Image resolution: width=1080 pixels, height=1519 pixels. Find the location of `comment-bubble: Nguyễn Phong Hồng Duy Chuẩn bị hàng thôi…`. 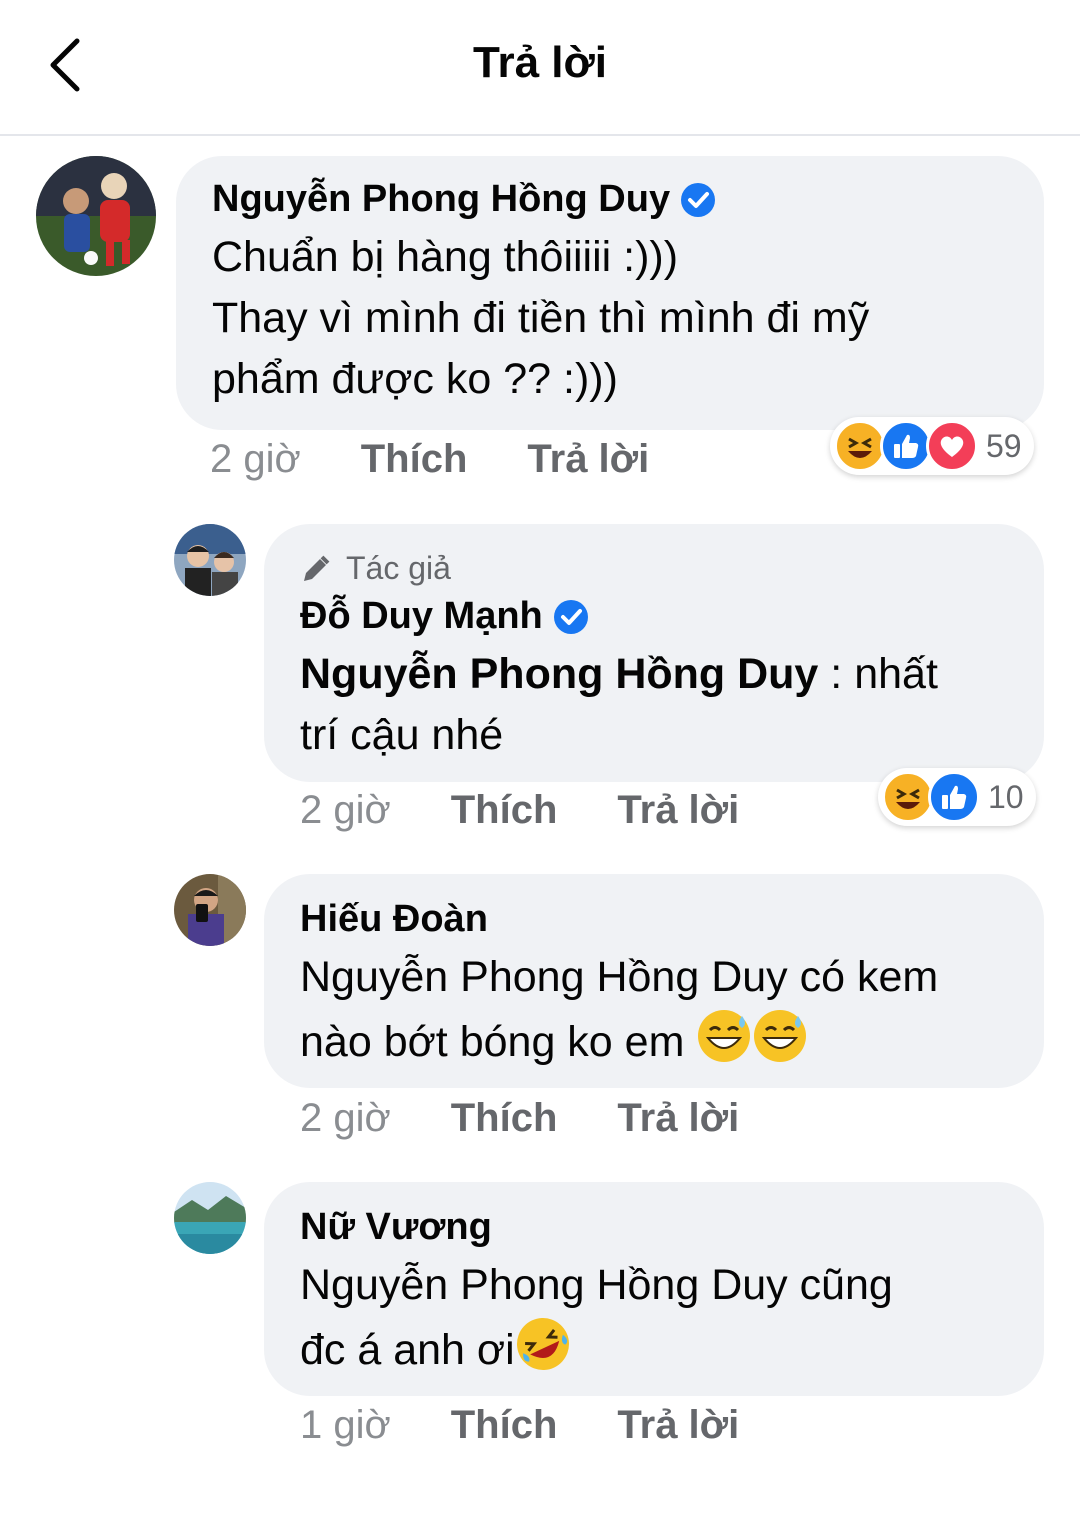

comment-bubble: Nguyễn Phong Hồng Duy Chuẩn bị hàng thôi… is located at coordinates (610, 293).